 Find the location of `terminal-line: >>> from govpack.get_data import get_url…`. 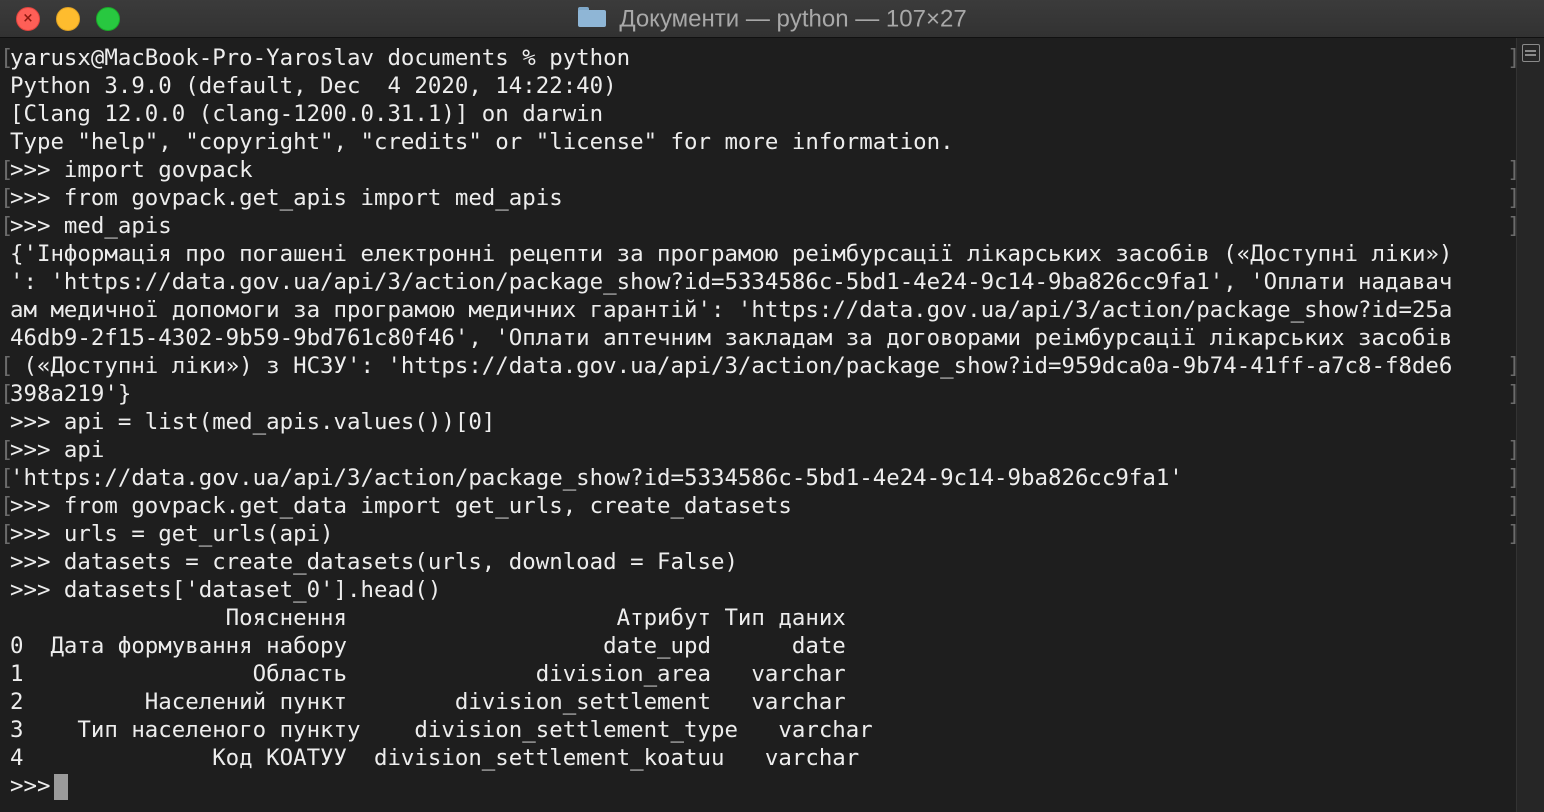

terminal-line: >>> from govpack.get_data import get_url… is located at coordinates (401, 506).